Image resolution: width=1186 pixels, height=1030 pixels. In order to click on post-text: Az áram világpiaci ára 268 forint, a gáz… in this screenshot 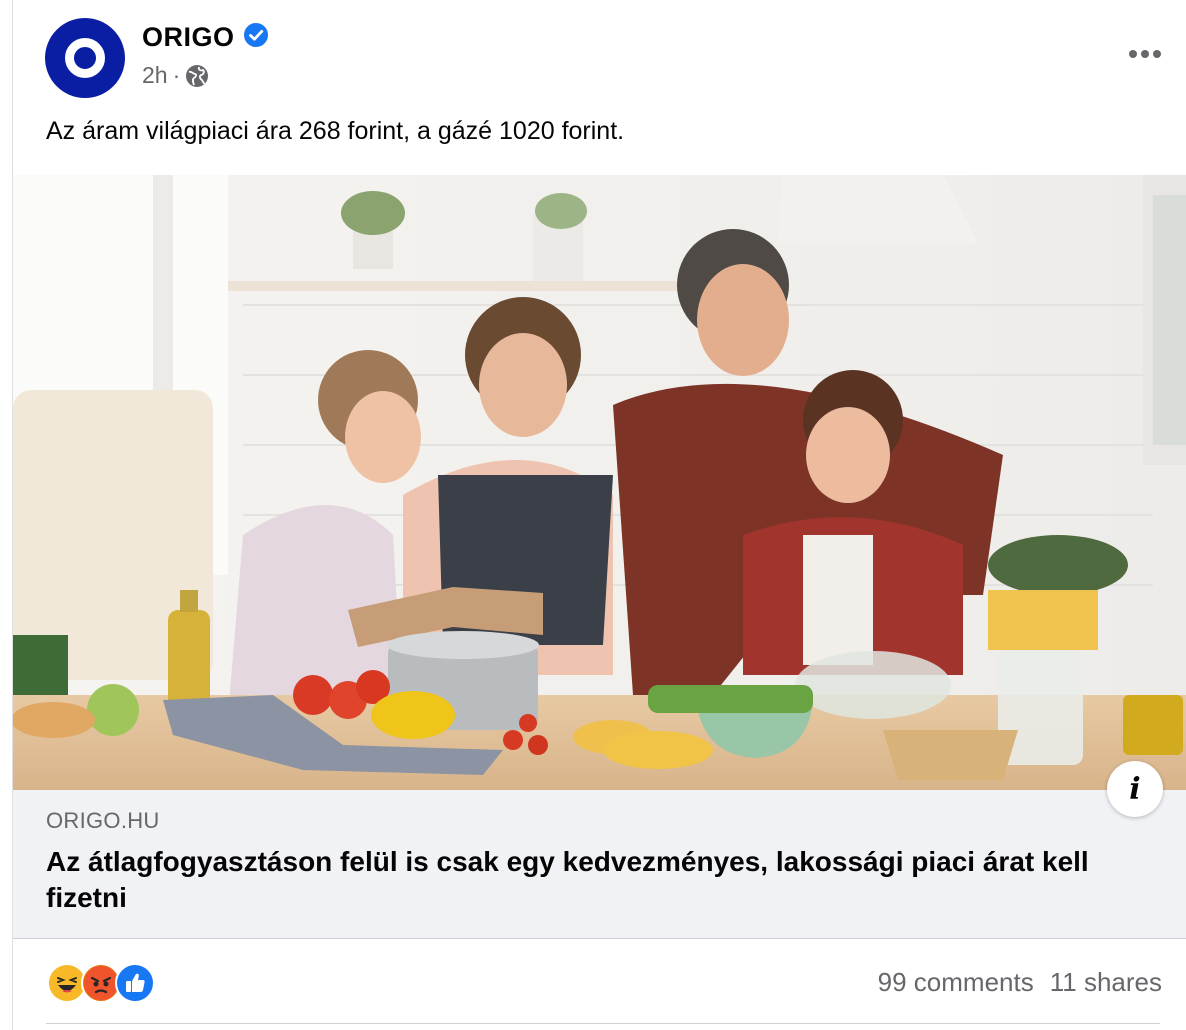, I will do `click(335, 131)`.